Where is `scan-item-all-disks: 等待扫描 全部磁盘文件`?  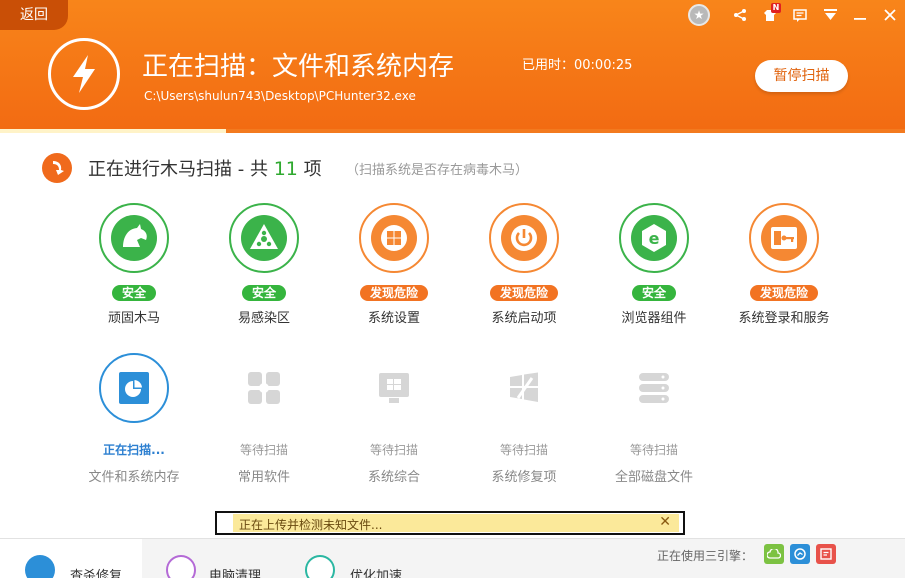
scan-item-all-disks: 等待扫描 全部磁盘文件 is located at coordinates (654, 419).